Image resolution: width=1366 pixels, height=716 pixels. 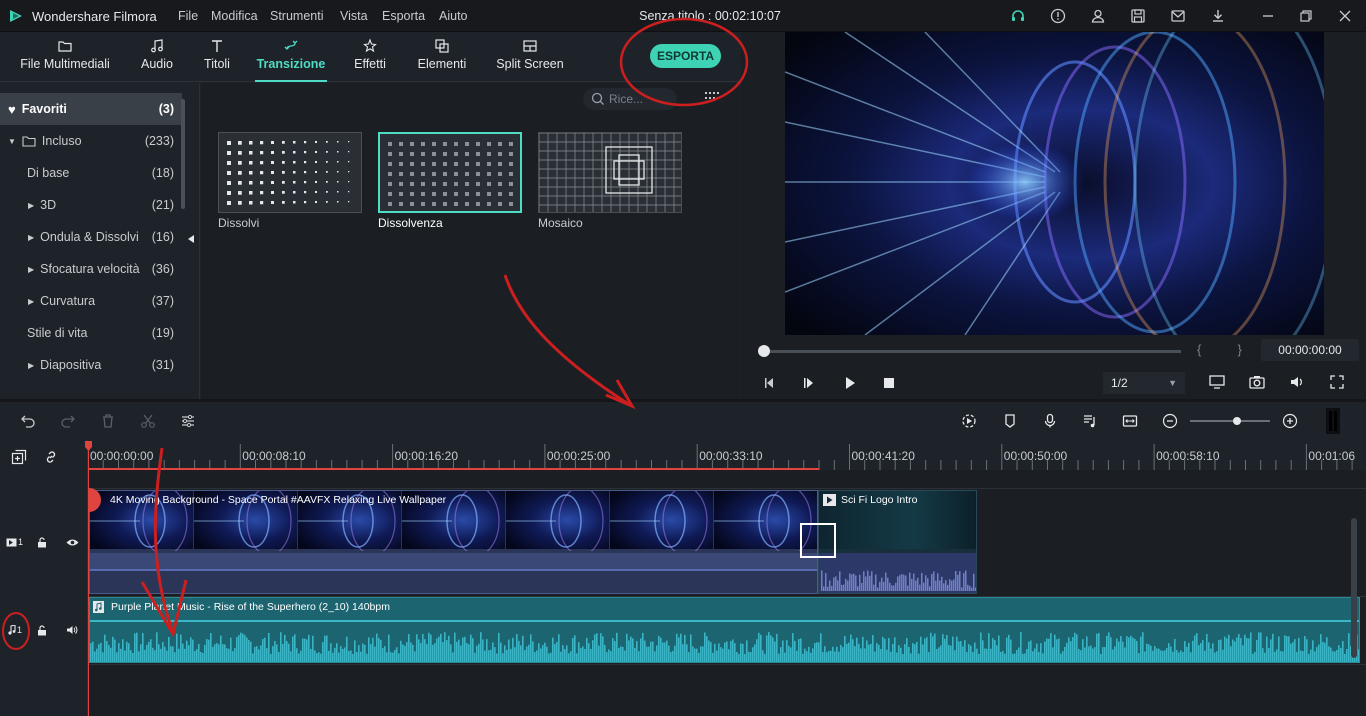 What do you see at coordinates (157, 46) in the screenshot?
I see `music-icon` at bounding box center [157, 46].